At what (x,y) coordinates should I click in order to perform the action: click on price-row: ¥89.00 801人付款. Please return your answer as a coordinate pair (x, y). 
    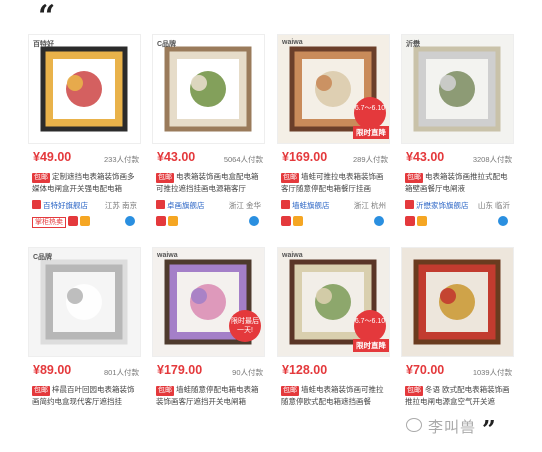
    Looking at the image, I should click on (84, 371).